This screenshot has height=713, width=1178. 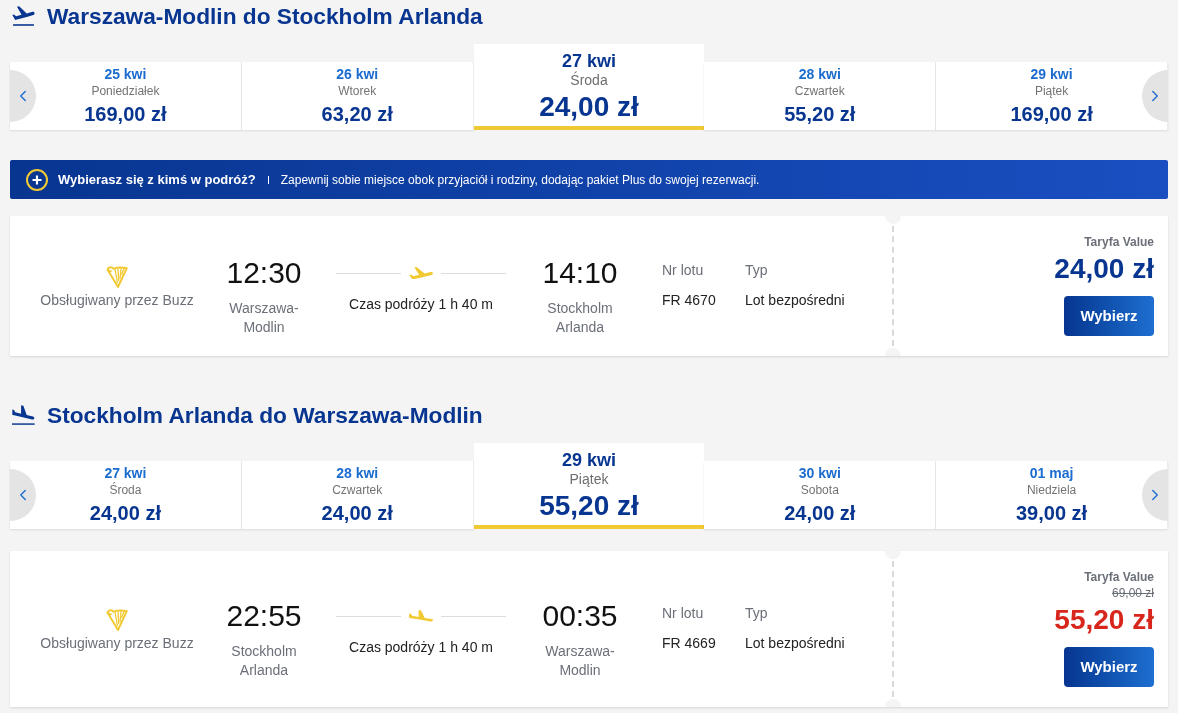 I want to click on fare-price: 24,00 zł, so click(x=1104, y=269).